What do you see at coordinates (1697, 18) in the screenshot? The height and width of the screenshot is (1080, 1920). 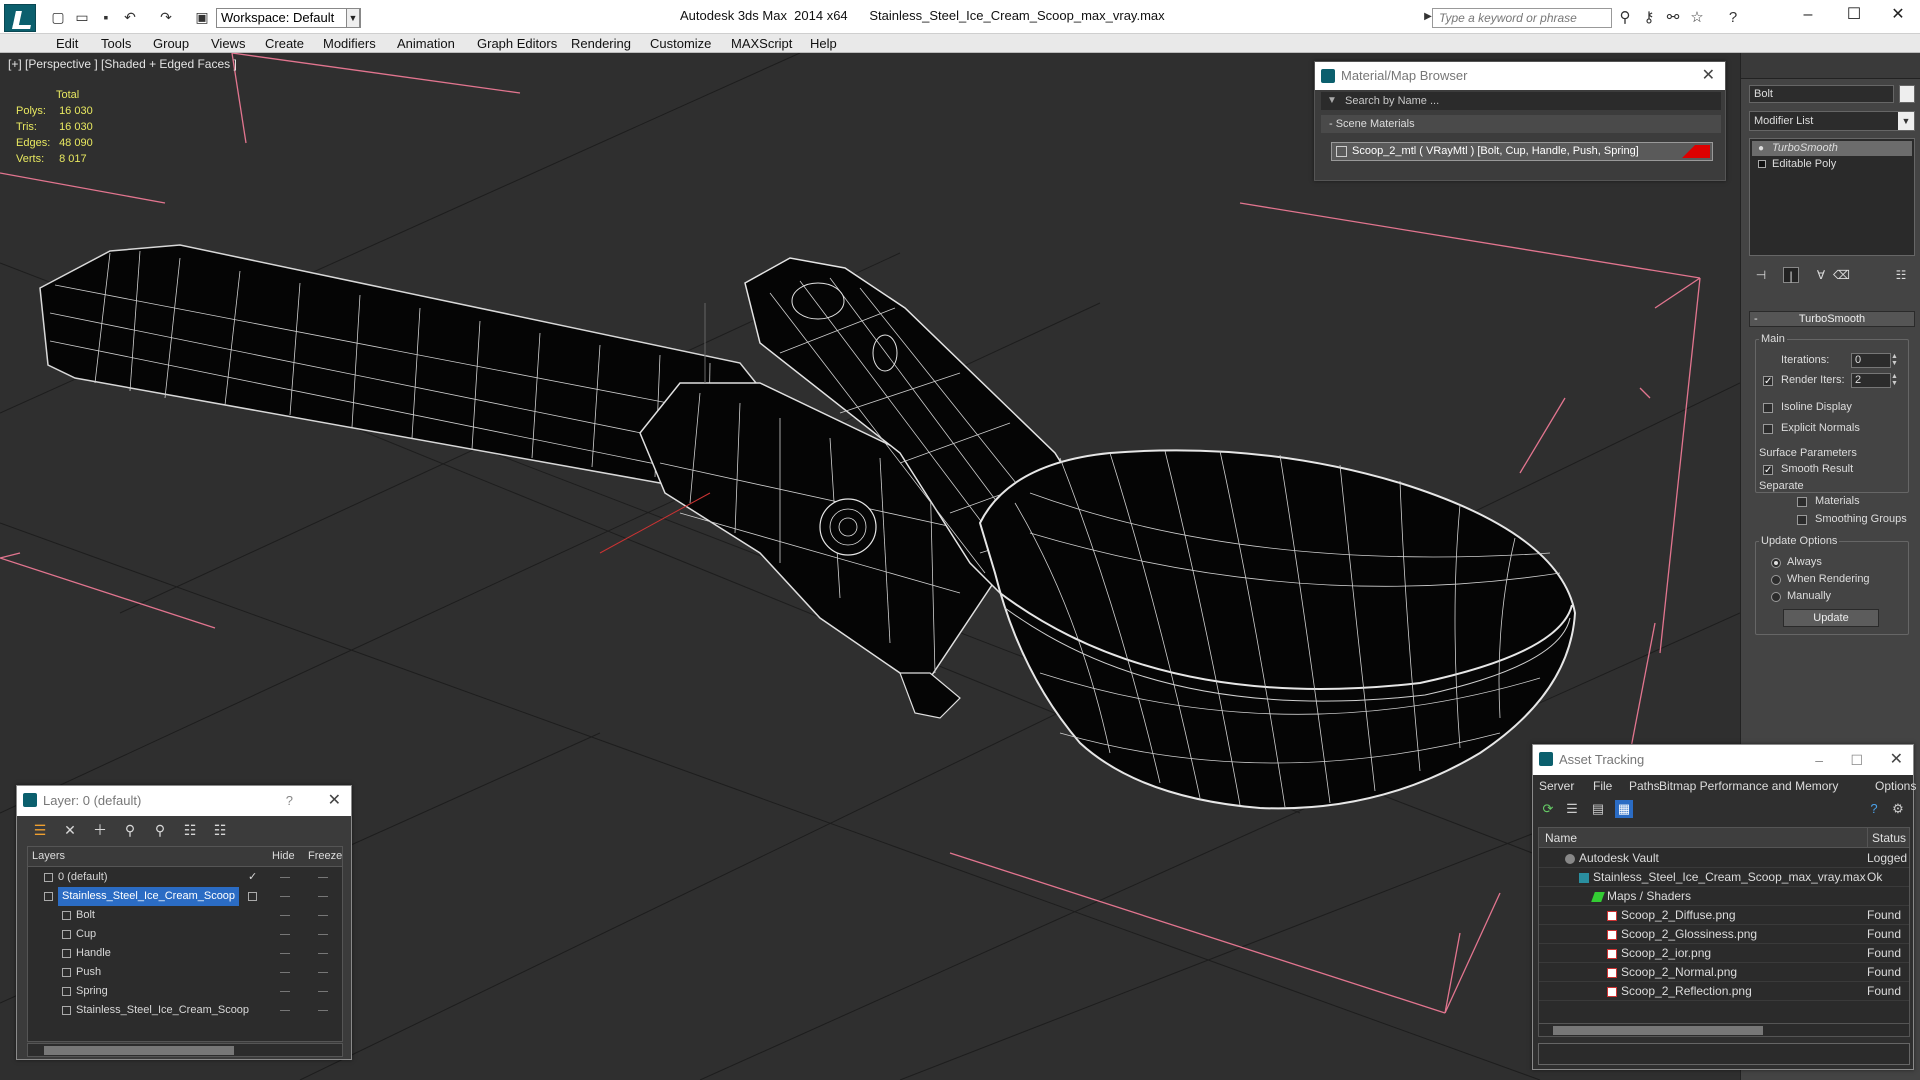 I see `star-icon: ☆` at bounding box center [1697, 18].